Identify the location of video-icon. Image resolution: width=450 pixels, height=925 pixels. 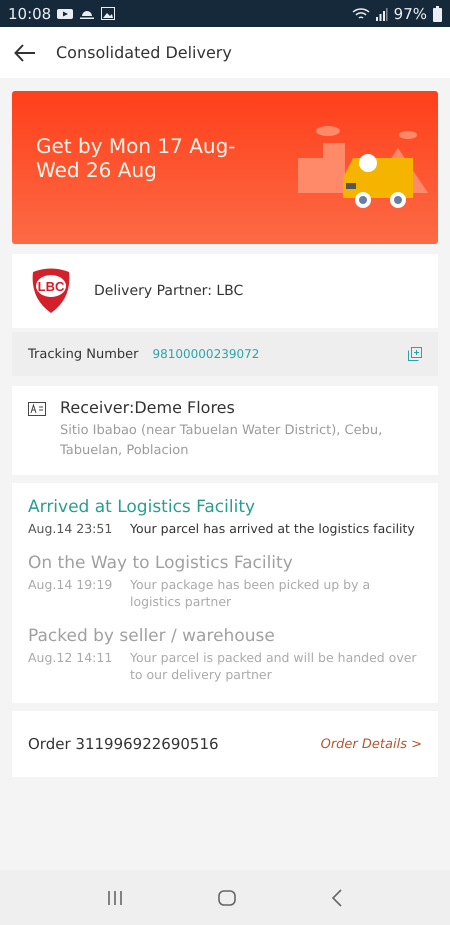
(65, 14).